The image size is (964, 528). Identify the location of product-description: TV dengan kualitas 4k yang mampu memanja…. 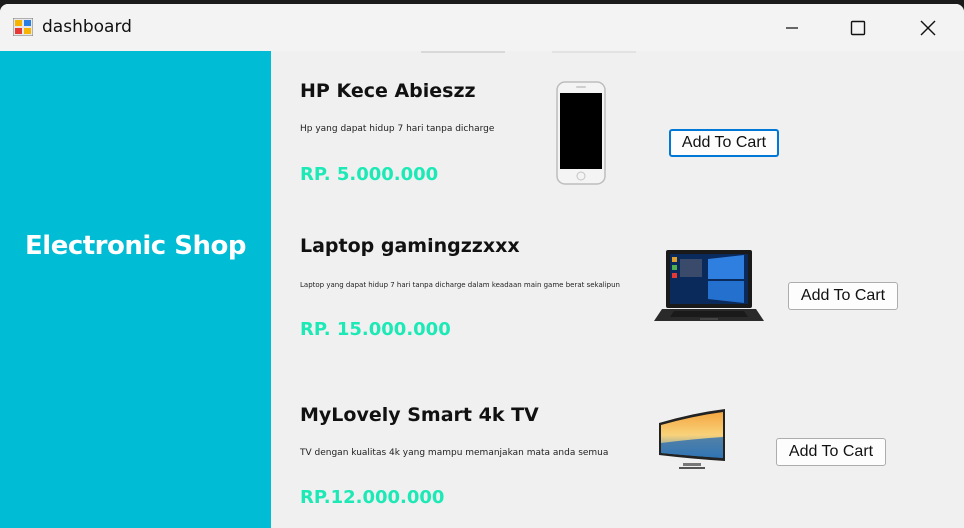
(454, 453).